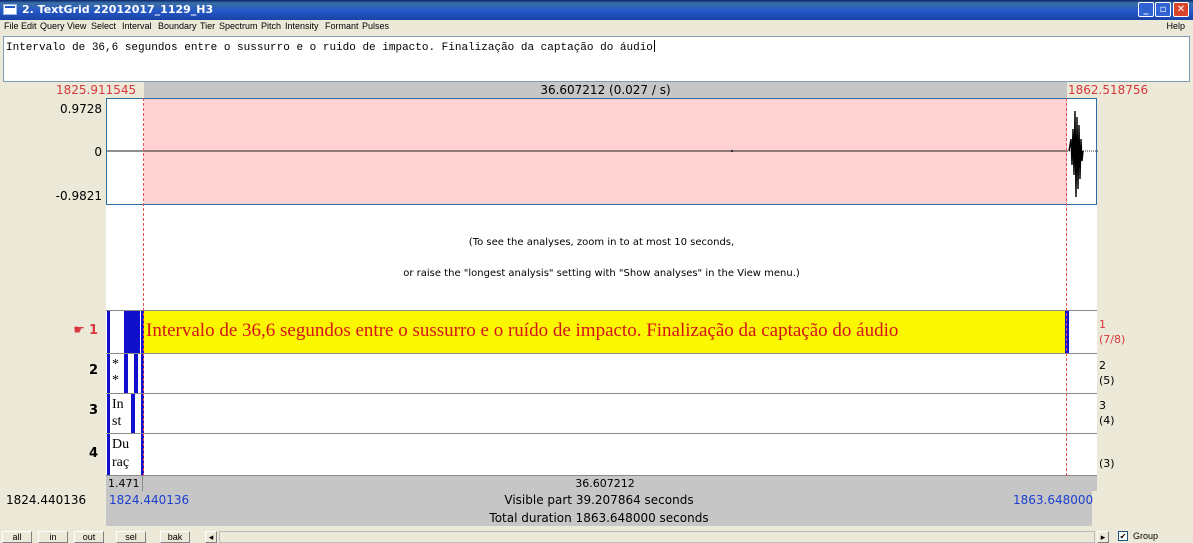 The image size is (1193, 543). Describe the element at coordinates (1082, 483) in the screenshot. I see `right-piece-band` at that location.